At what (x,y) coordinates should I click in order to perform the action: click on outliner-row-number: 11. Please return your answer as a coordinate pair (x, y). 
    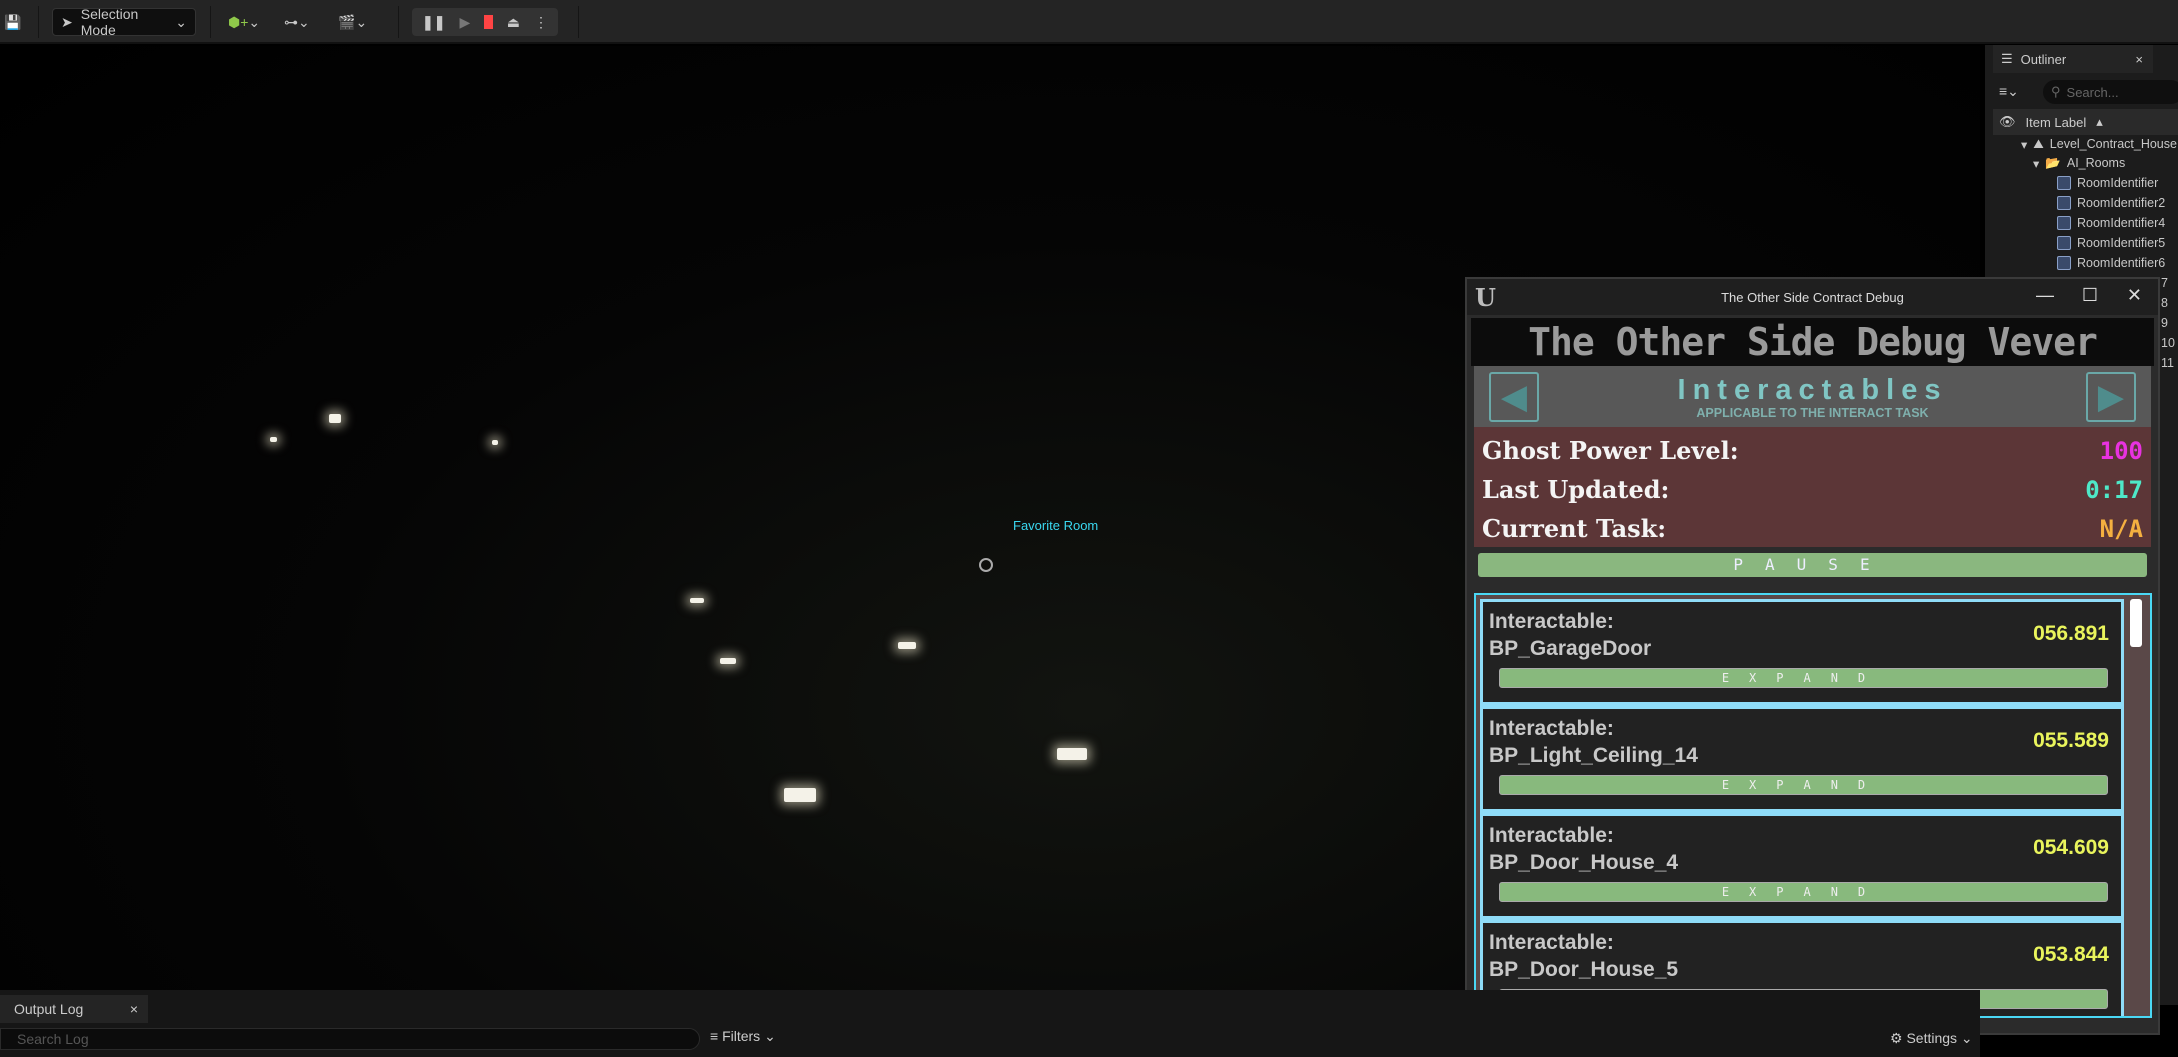
    Looking at the image, I should click on (2167, 363).